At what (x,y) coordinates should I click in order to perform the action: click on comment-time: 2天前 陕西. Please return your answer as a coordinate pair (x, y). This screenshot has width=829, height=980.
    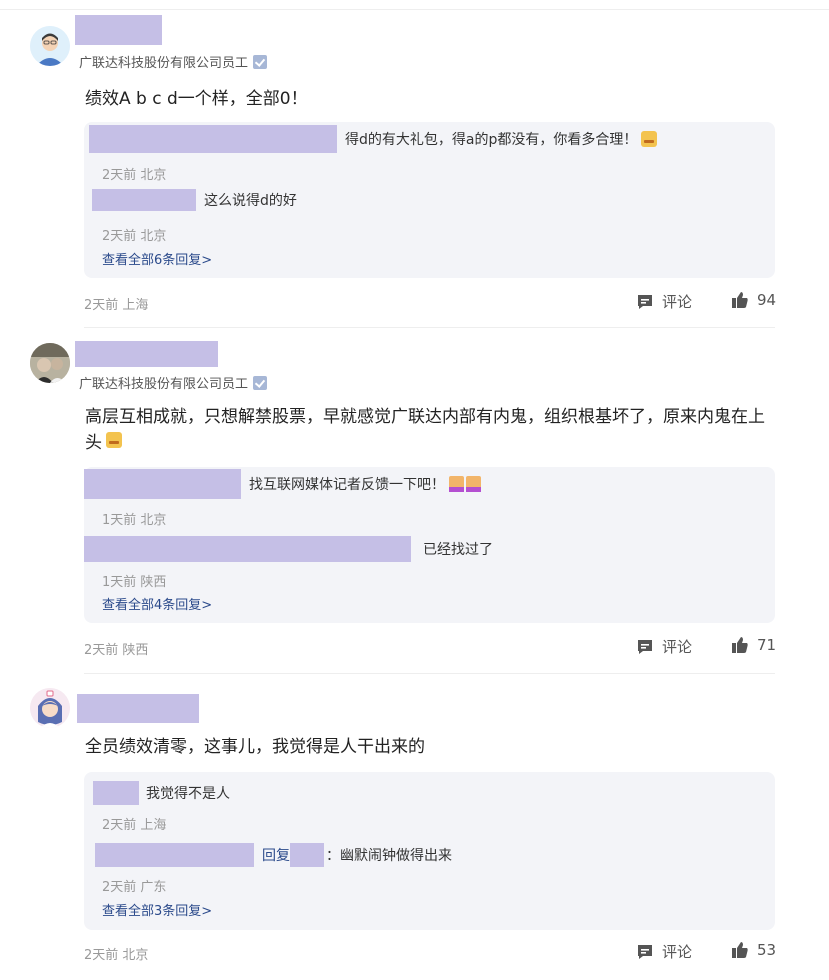
    Looking at the image, I should click on (116, 650).